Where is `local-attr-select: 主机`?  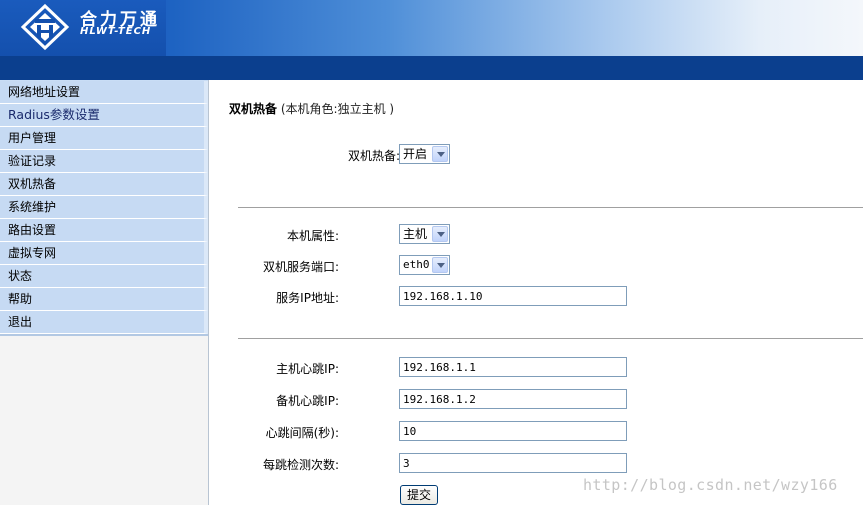 local-attr-select: 主机 is located at coordinates (424, 234).